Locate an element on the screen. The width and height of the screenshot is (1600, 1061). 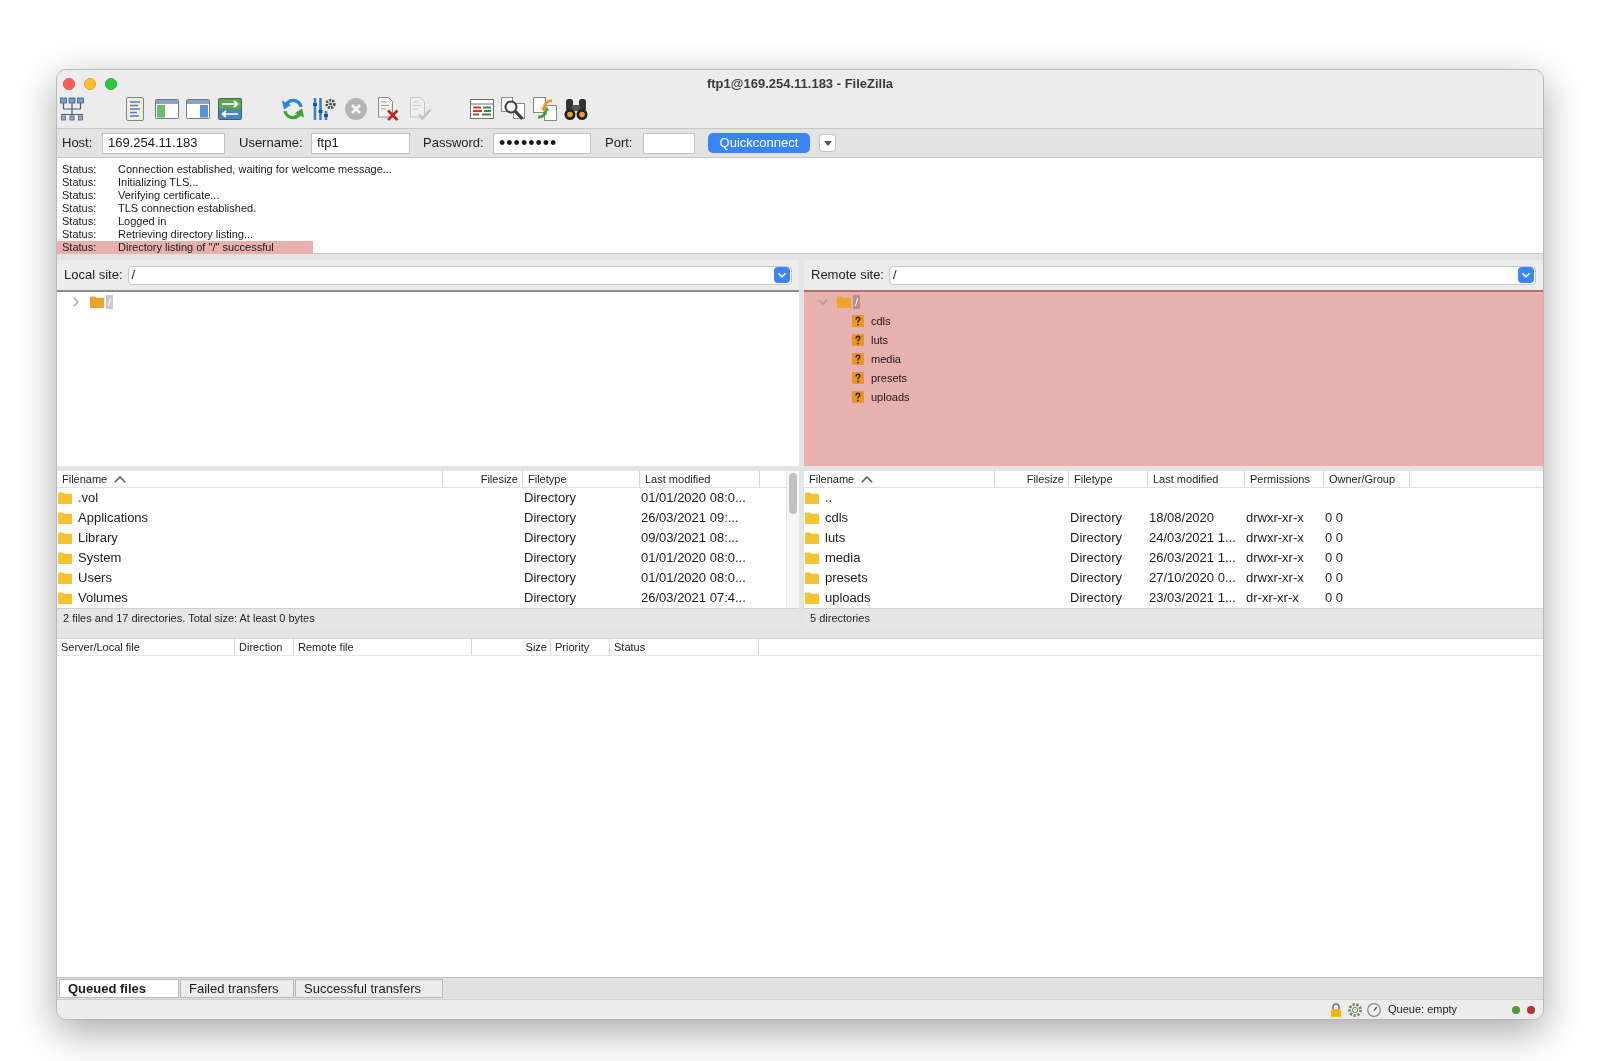
field-label: Port: is located at coordinates (619, 143).